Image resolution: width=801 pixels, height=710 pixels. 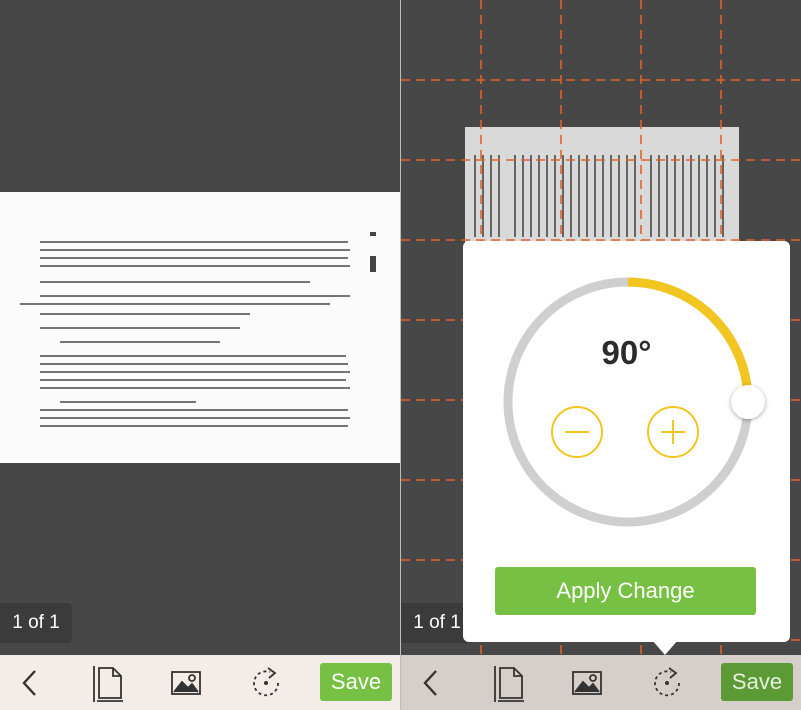 What do you see at coordinates (665, 647) in the screenshot?
I see `popover-arrow` at bounding box center [665, 647].